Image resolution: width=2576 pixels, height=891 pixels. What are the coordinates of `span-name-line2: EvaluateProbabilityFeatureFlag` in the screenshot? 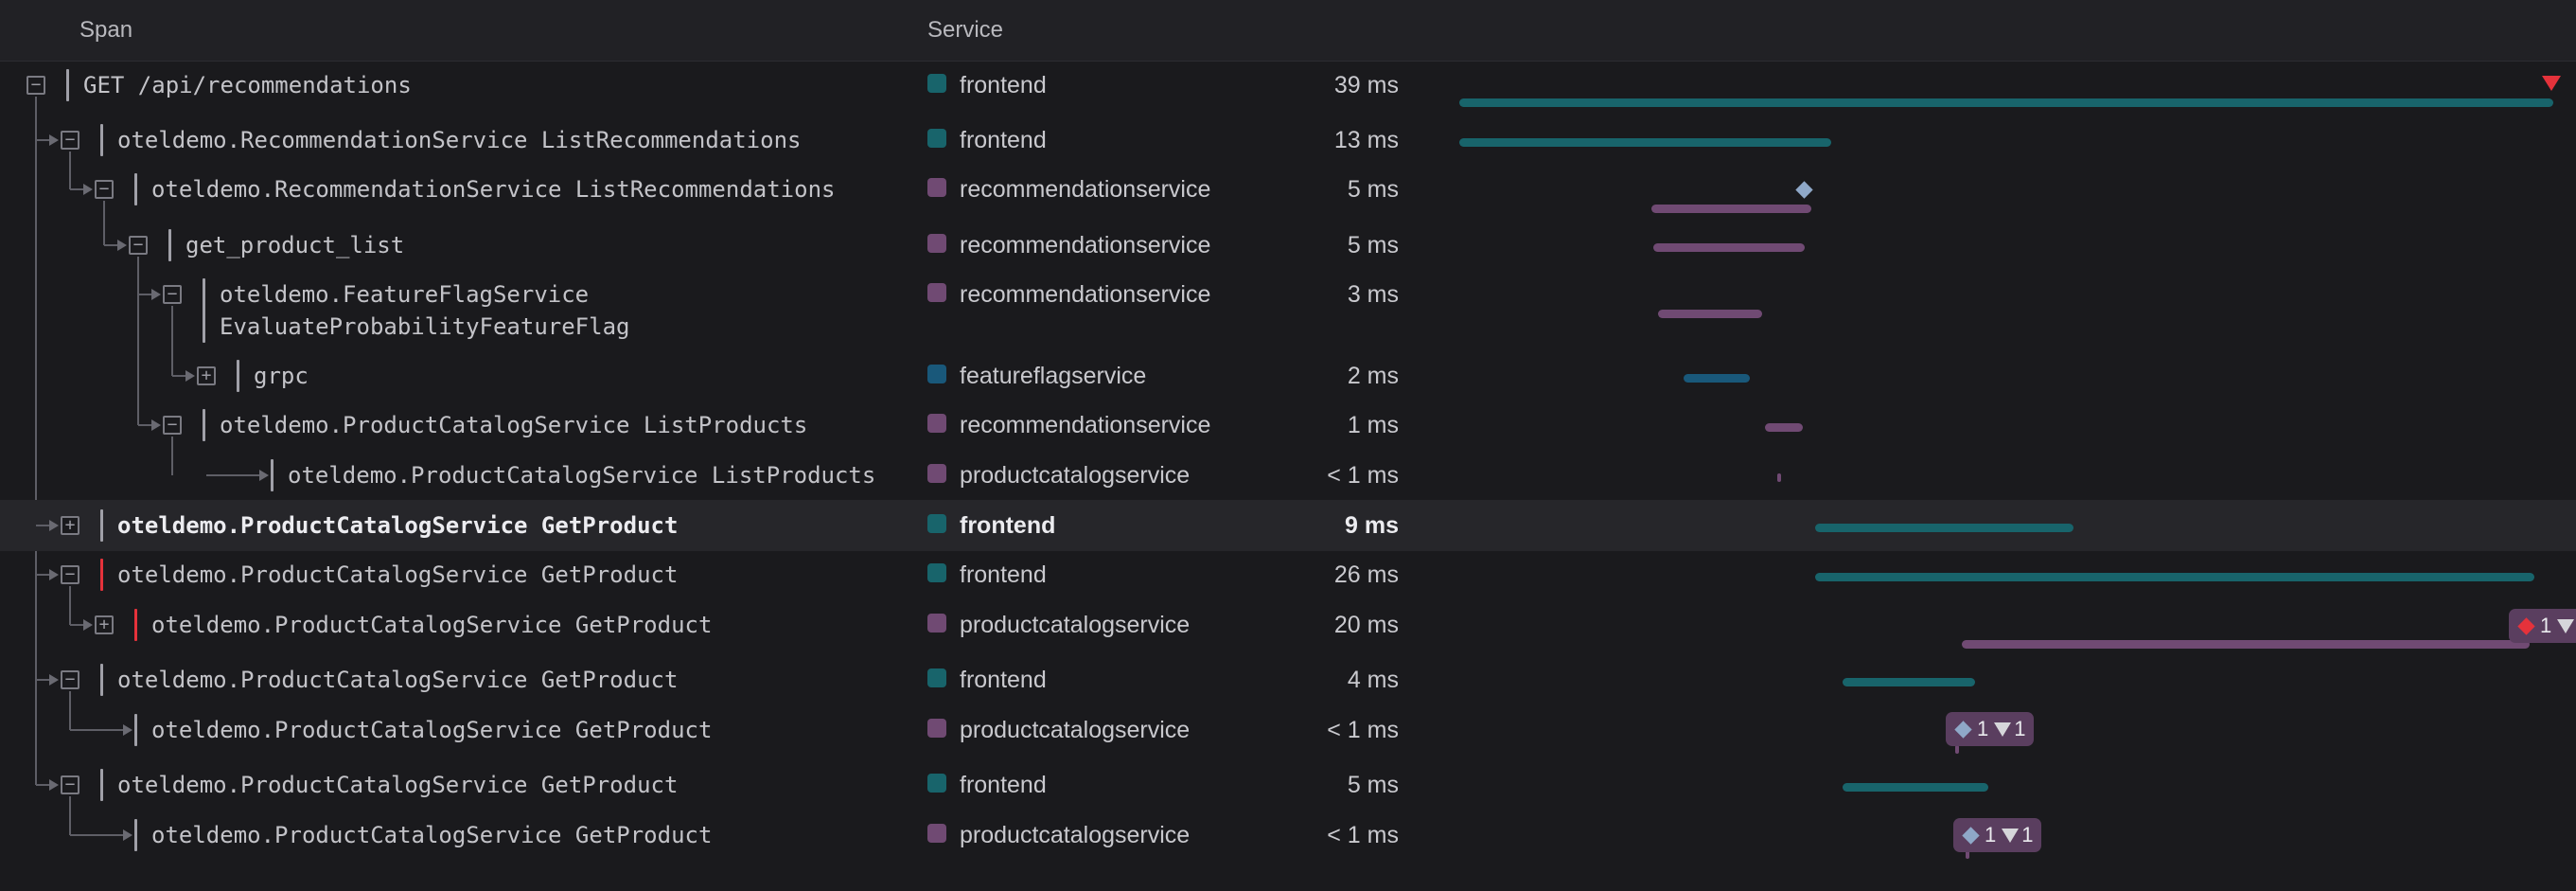 It's located at (424, 327).